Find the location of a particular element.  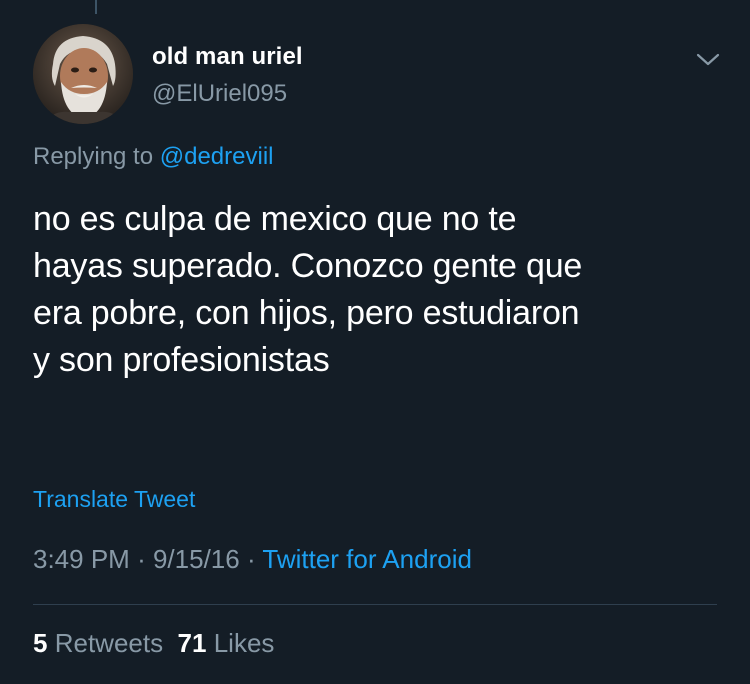

retweets-stat: 5 Retweets is located at coordinates (98, 643).